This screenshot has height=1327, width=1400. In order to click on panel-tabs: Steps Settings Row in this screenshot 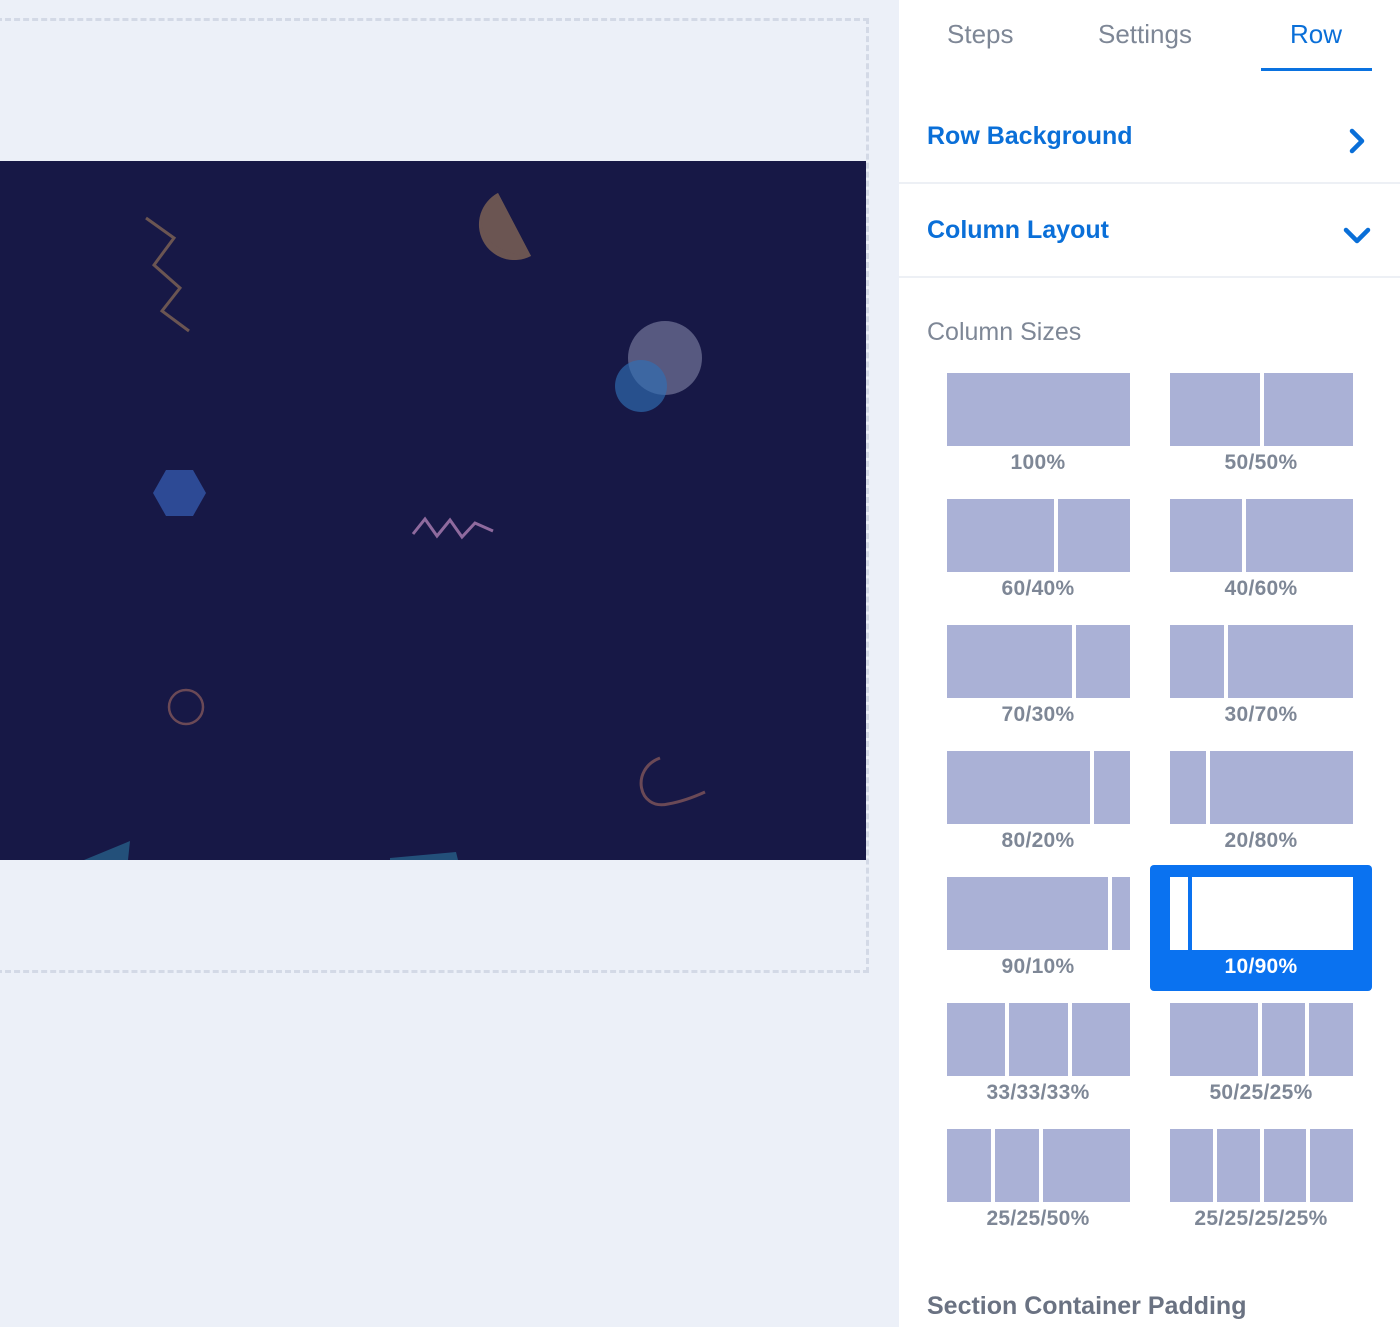, I will do `click(1149, 45)`.